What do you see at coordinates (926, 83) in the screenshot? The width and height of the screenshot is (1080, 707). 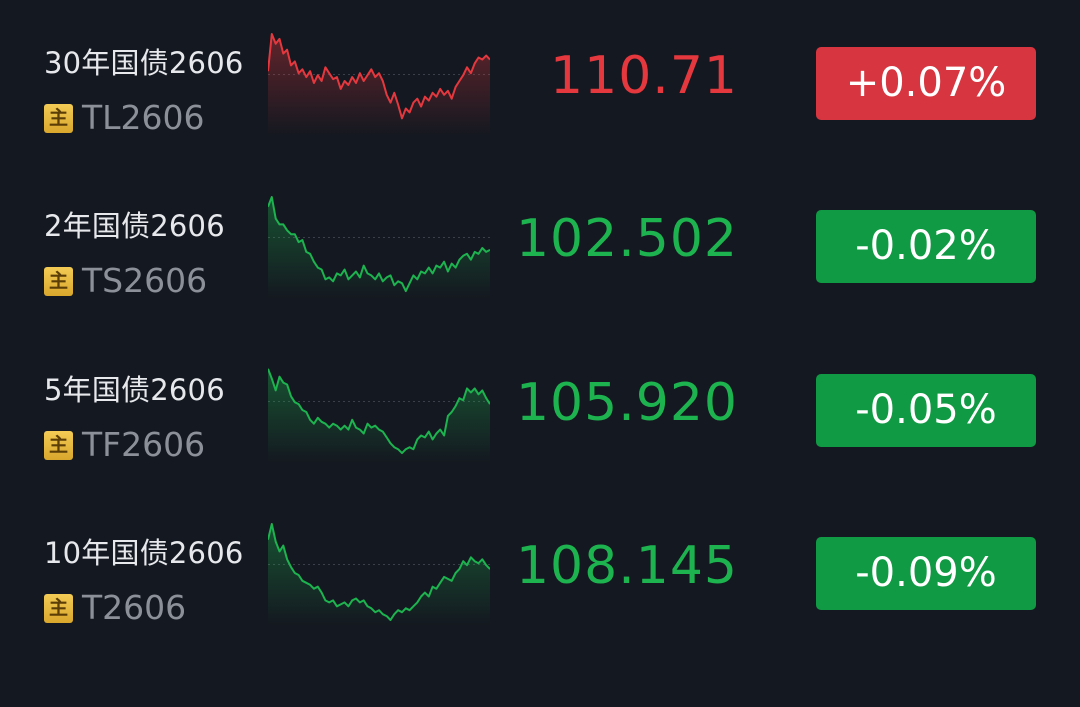 I see `change-percent-badge: +0.07%` at bounding box center [926, 83].